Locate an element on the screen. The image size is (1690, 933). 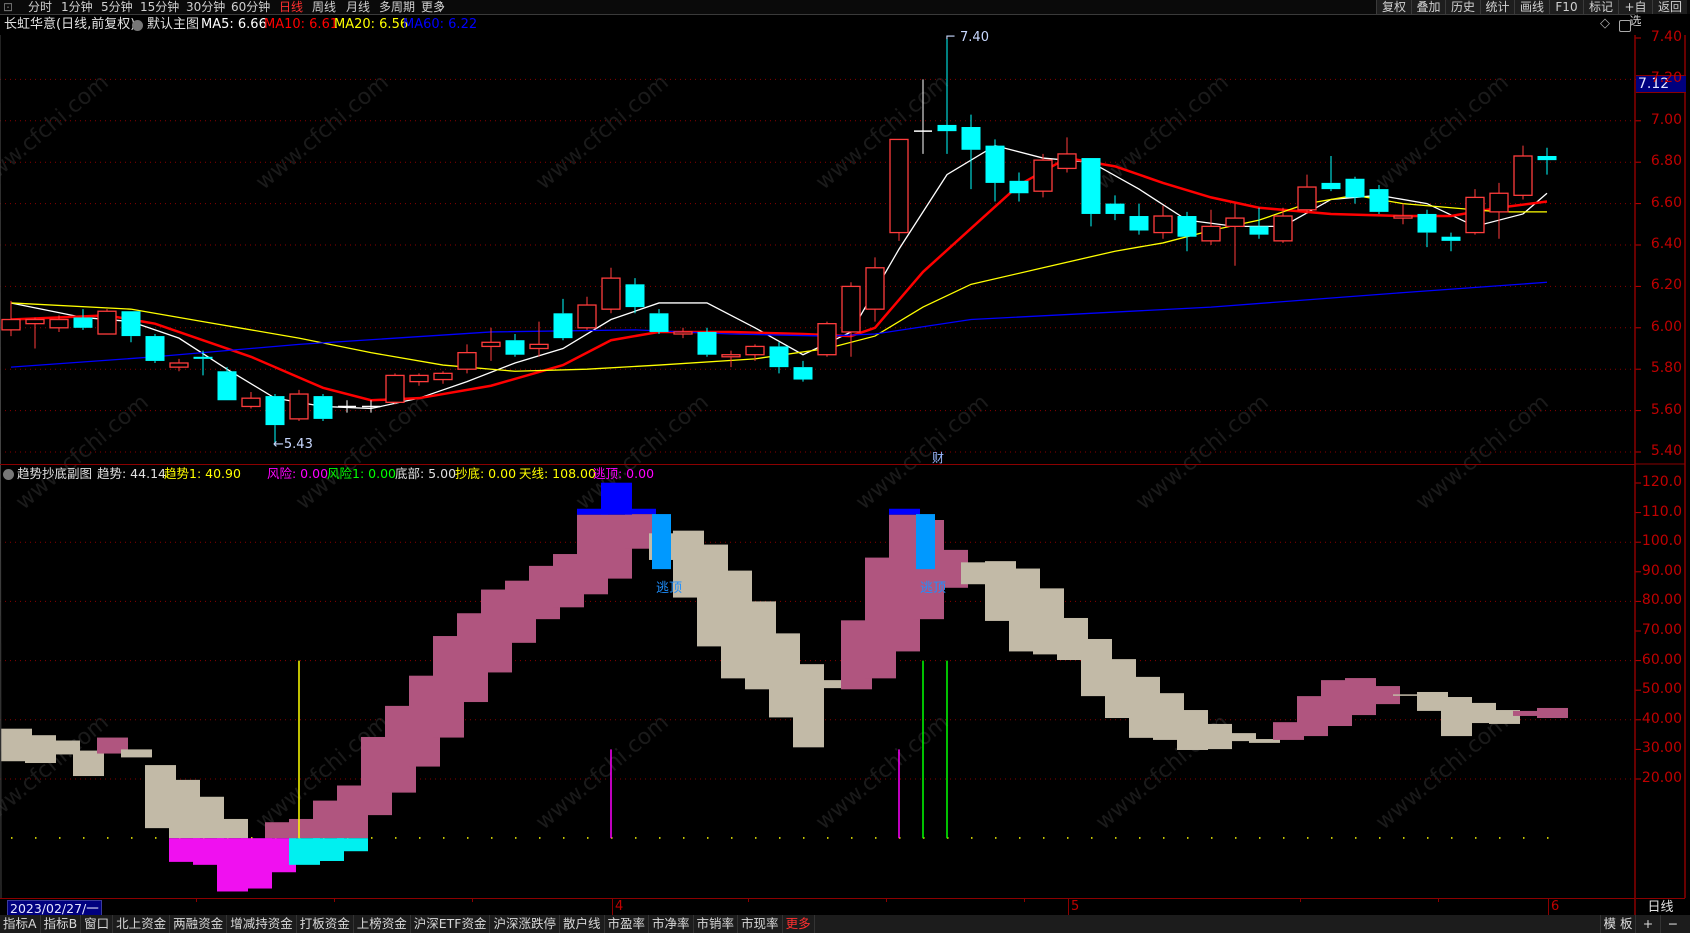
zoom-in-button: + is located at coordinates (1647, 924).